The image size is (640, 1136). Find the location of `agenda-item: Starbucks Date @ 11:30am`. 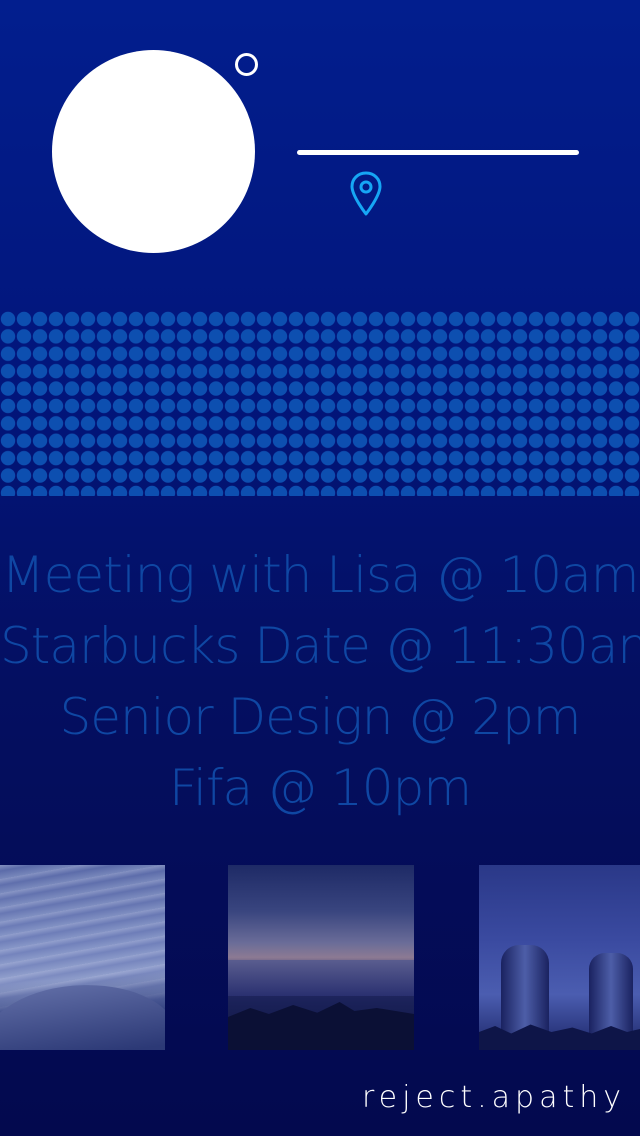

agenda-item: Starbucks Date @ 11:30am is located at coordinates (320, 646).